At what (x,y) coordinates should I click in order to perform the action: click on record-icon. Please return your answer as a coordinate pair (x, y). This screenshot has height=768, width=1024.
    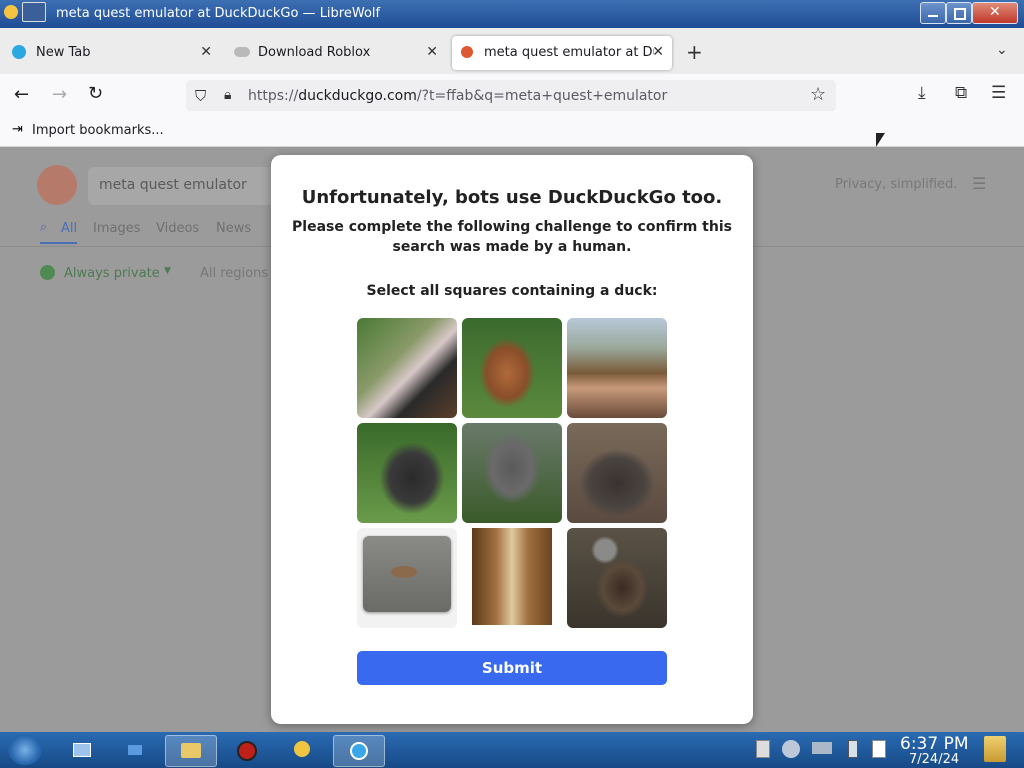
    Looking at the image, I should click on (247, 751).